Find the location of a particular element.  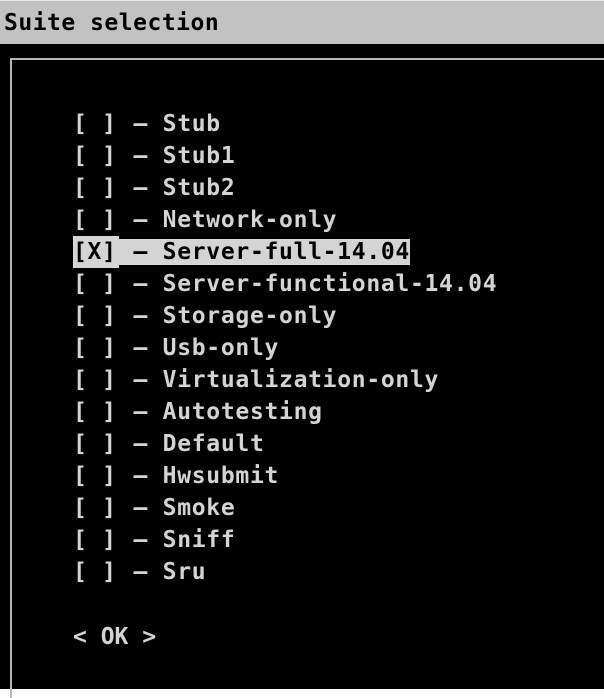

suite-item: [ ] – Virtualization-only is located at coordinates (285, 380).